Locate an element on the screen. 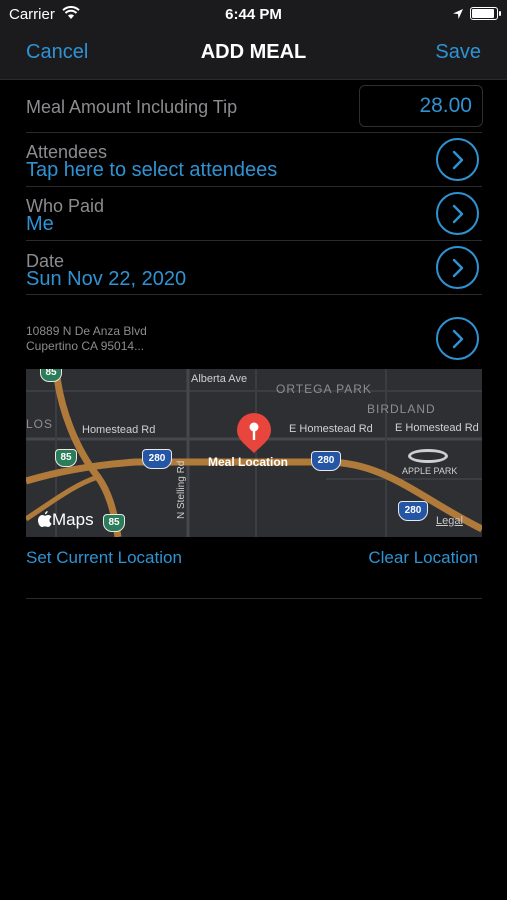  attendees-chevron-icon is located at coordinates (457, 159).